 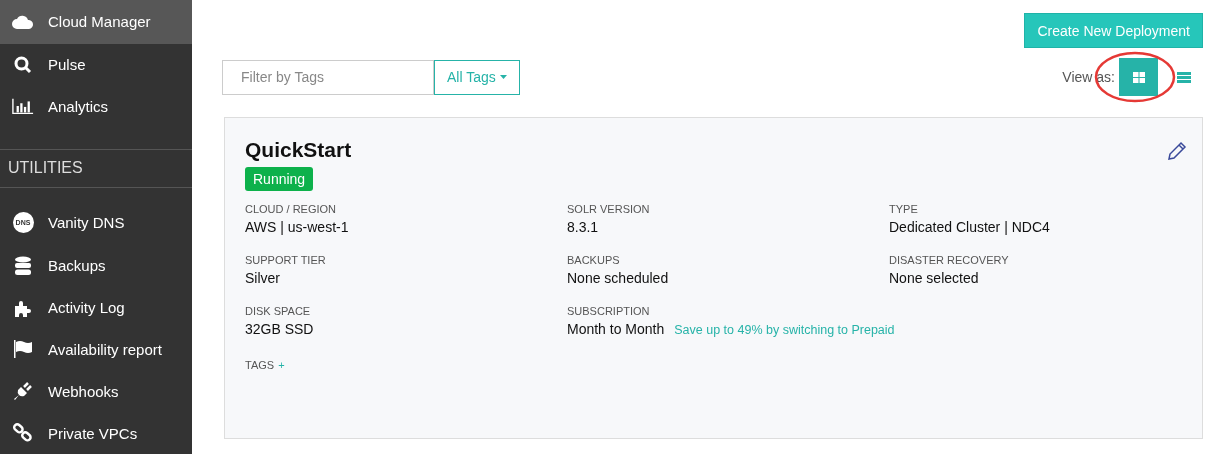 What do you see at coordinates (1183, 77) in the screenshot?
I see `list-icon` at bounding box center [1183, 77].